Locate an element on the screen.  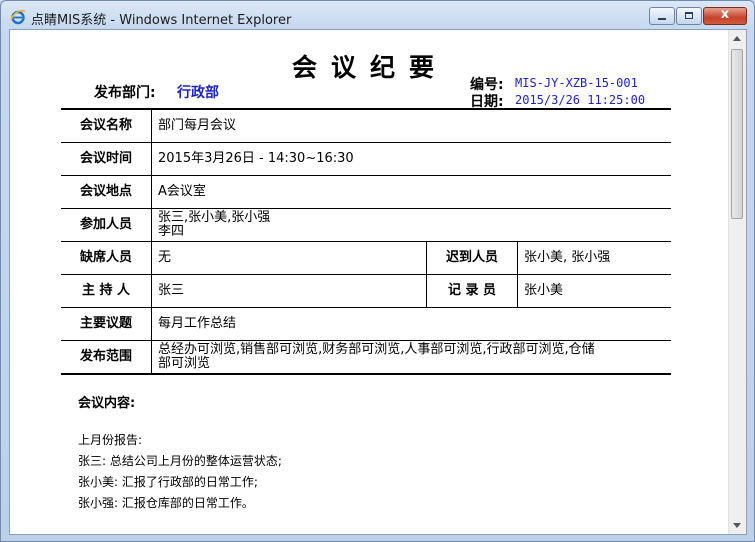
content-line: 上月份报告: is located at coordinates (110, 440).